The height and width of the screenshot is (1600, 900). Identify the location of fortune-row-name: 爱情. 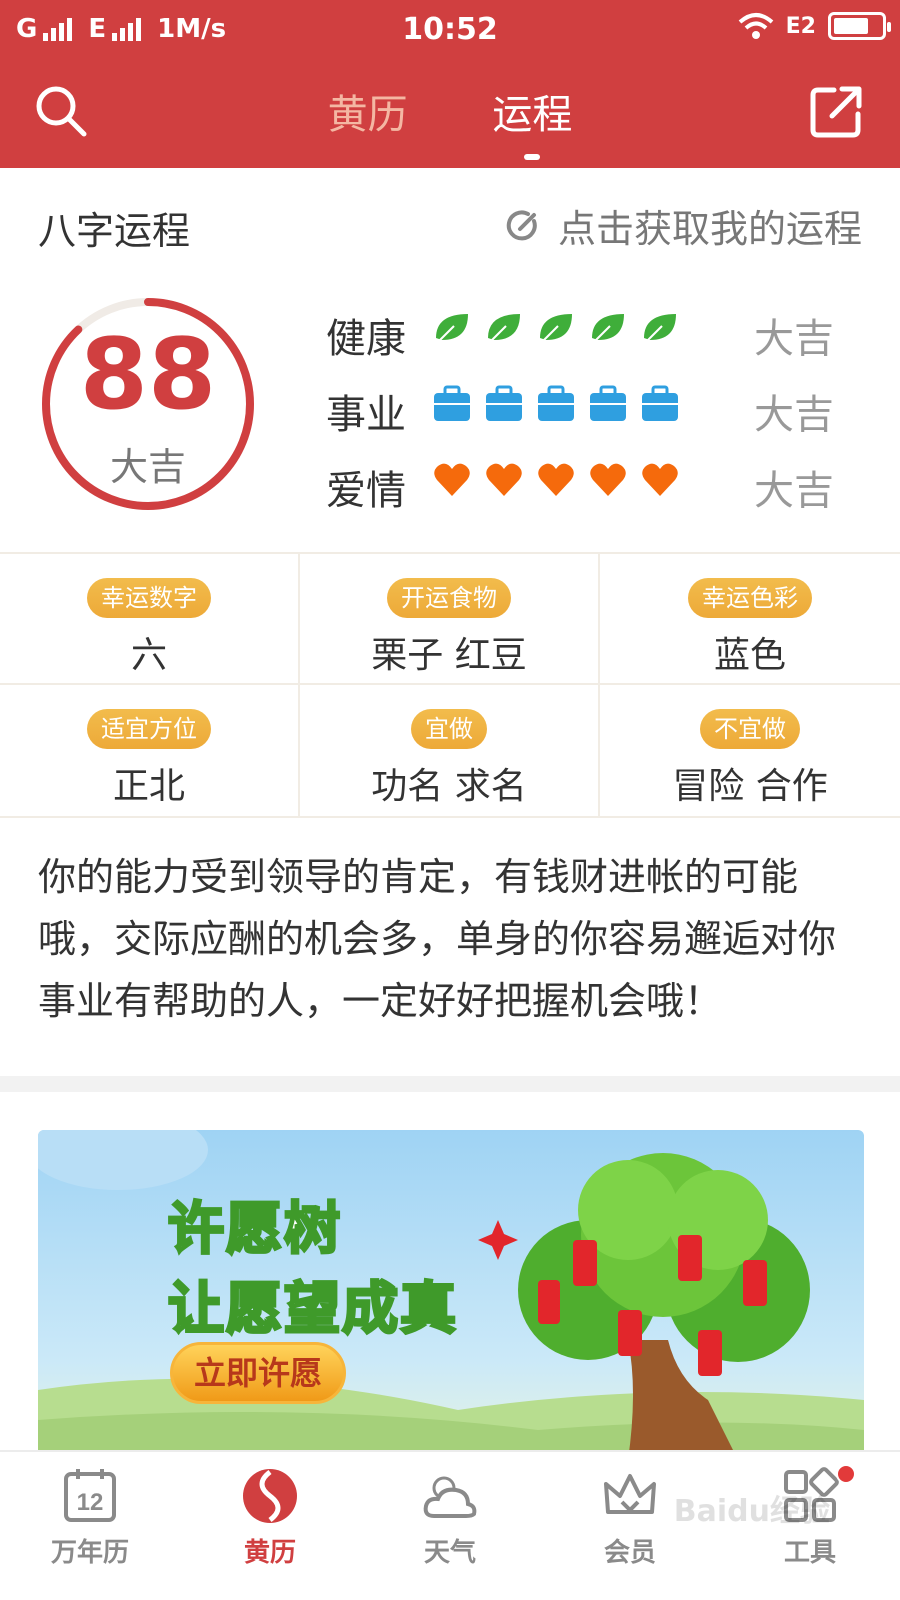
(366, 491).